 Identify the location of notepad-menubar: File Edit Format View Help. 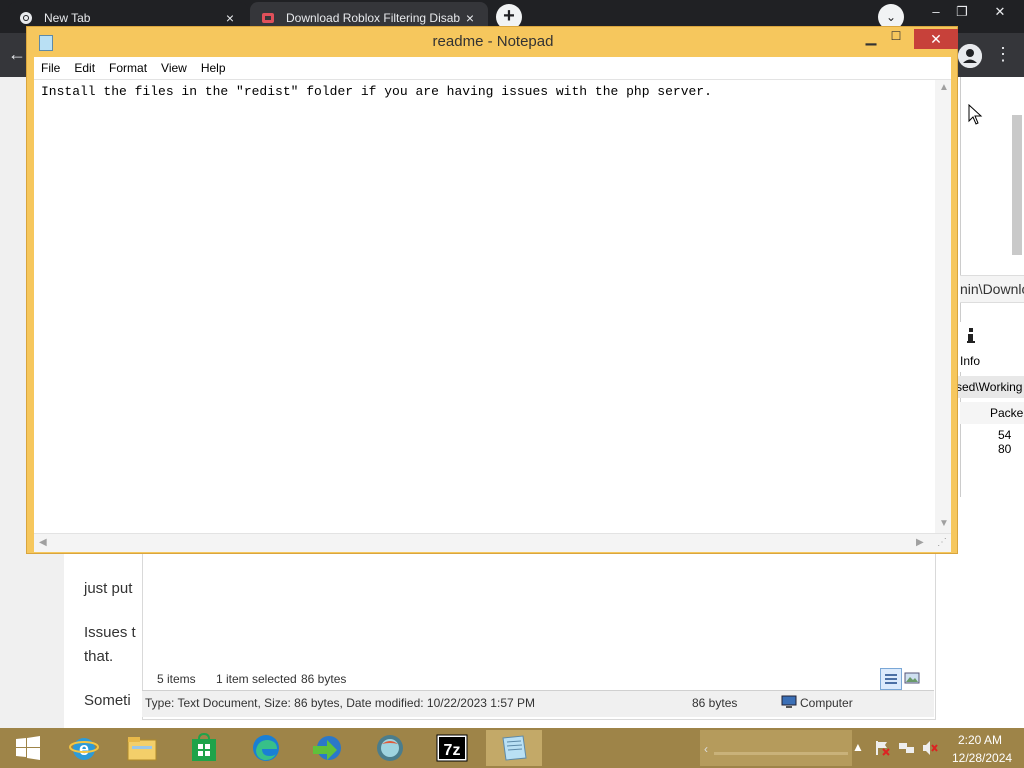
(492, 68).